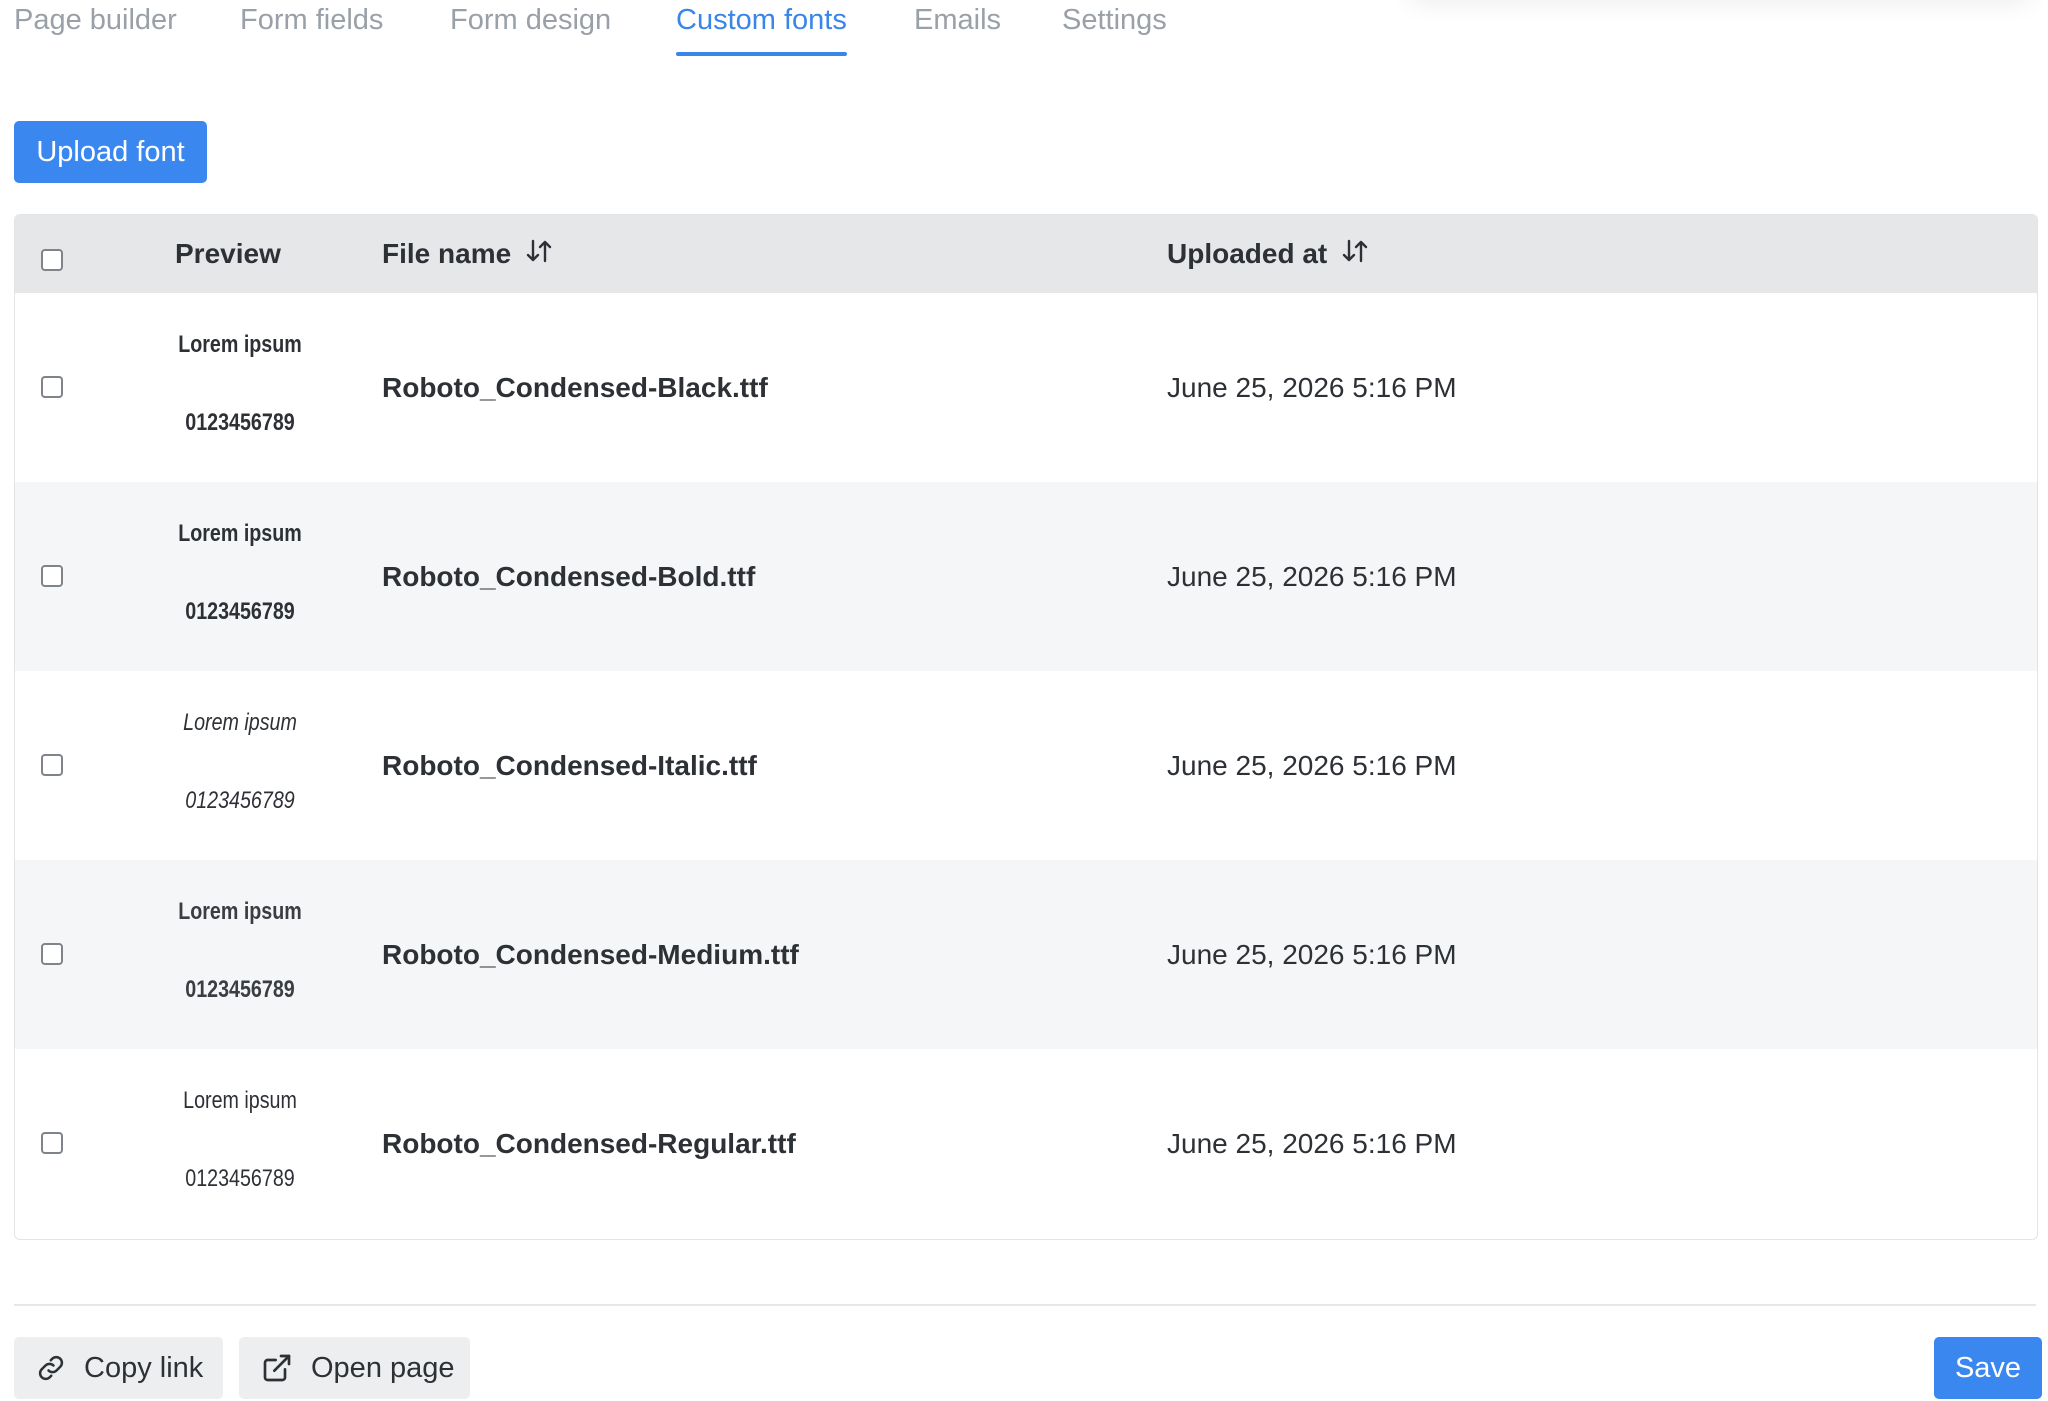 This screenshot has height=1401, width=2048. I want to click on tab-emails: Emails, so click(957, 29).